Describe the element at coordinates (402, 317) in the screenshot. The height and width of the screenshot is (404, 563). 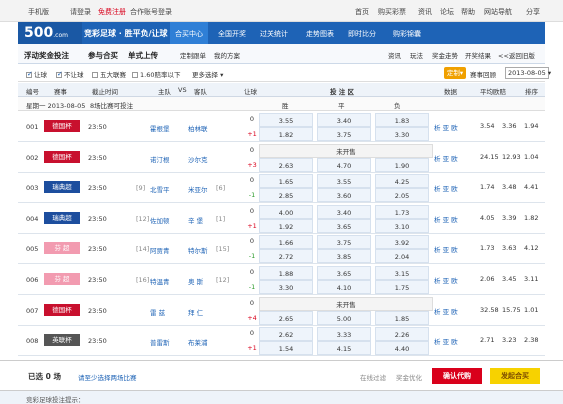
I see `odds-cell: 1.85` at that location.